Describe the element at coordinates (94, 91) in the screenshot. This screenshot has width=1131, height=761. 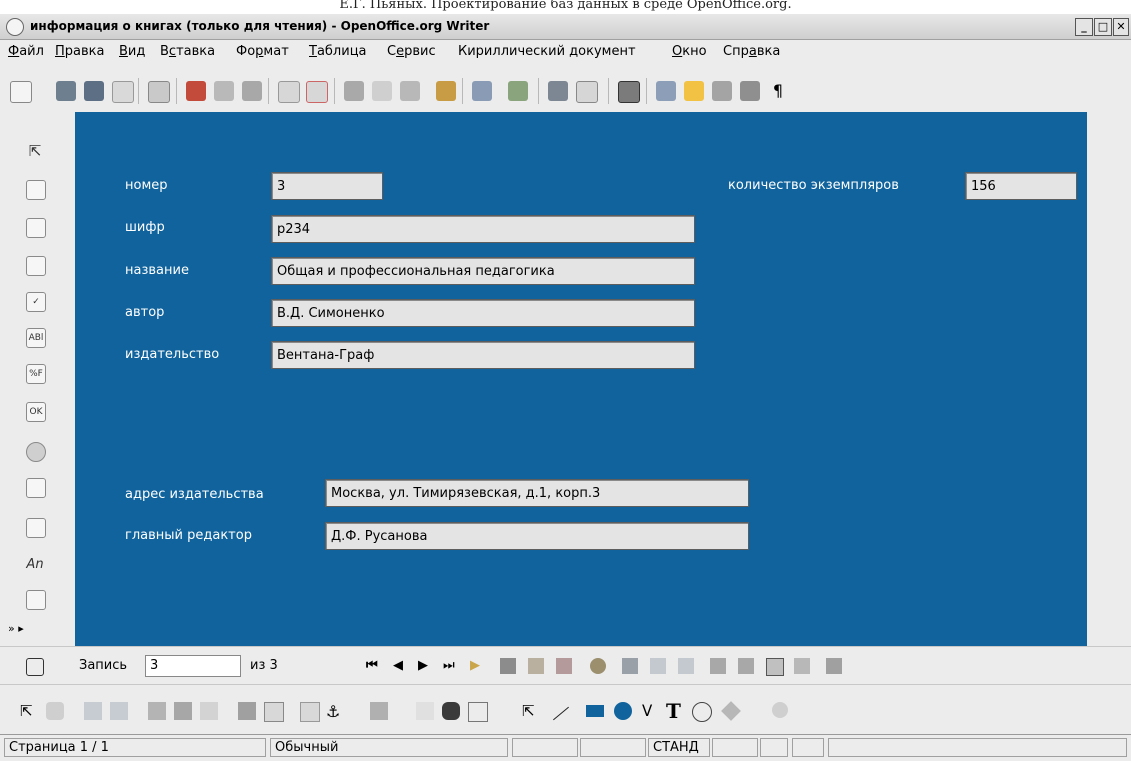
I see `save-icon` at that location.